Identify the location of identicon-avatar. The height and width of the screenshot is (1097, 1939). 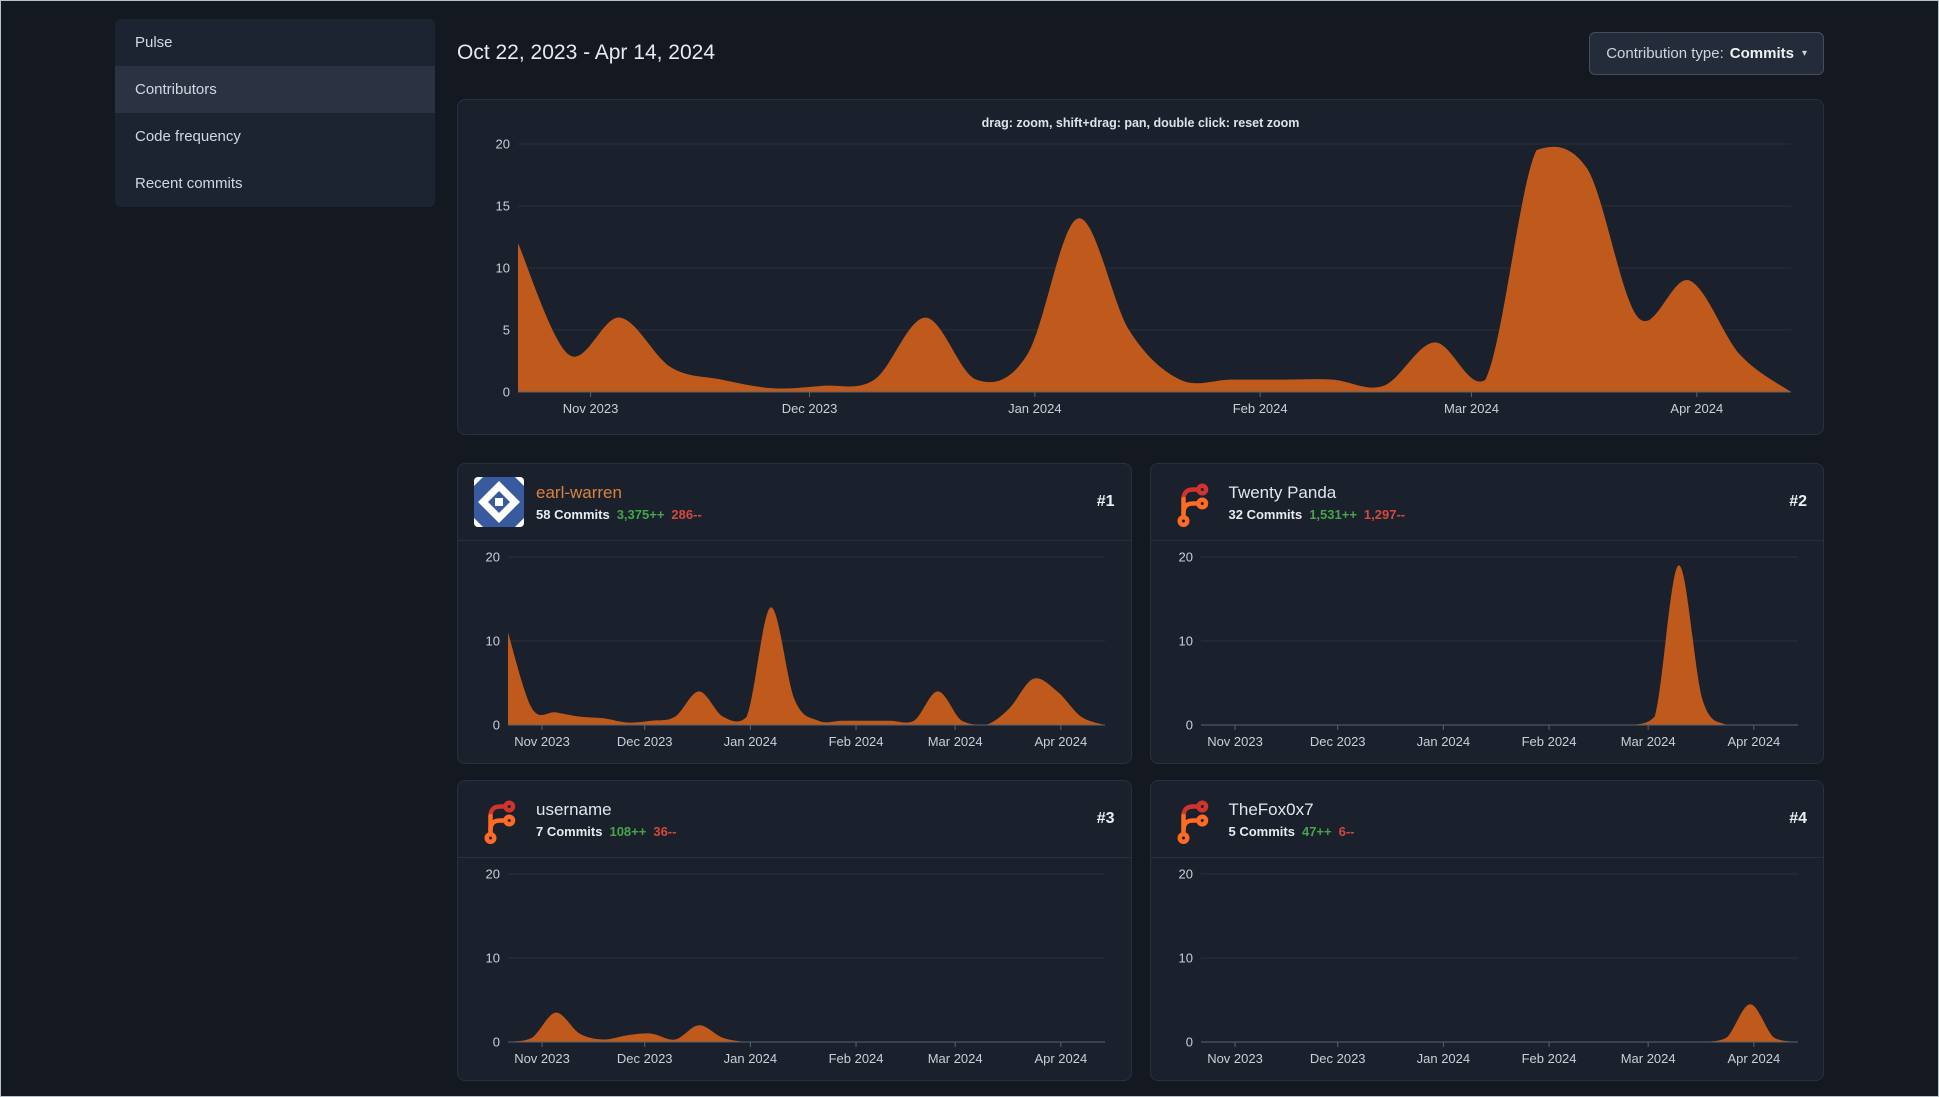
(499, 502).